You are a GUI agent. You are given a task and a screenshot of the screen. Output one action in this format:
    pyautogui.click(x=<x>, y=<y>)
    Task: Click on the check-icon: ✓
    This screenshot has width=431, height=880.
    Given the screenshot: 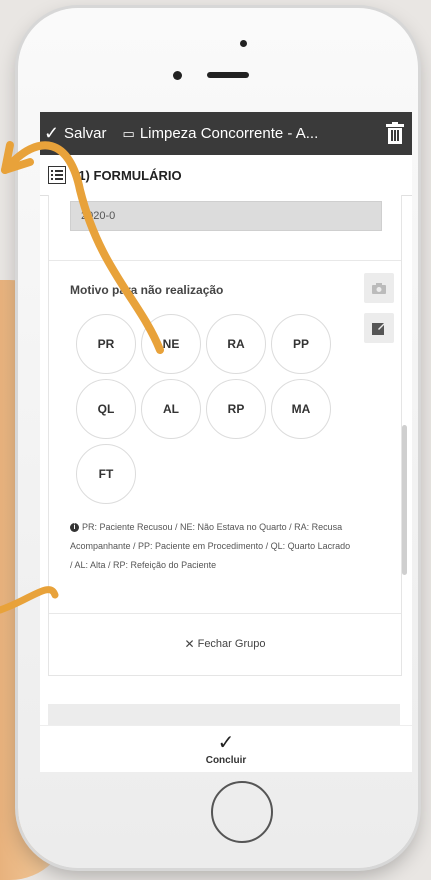 What is the action you would take?
    pyautogui.click(x=226, y=743)
    